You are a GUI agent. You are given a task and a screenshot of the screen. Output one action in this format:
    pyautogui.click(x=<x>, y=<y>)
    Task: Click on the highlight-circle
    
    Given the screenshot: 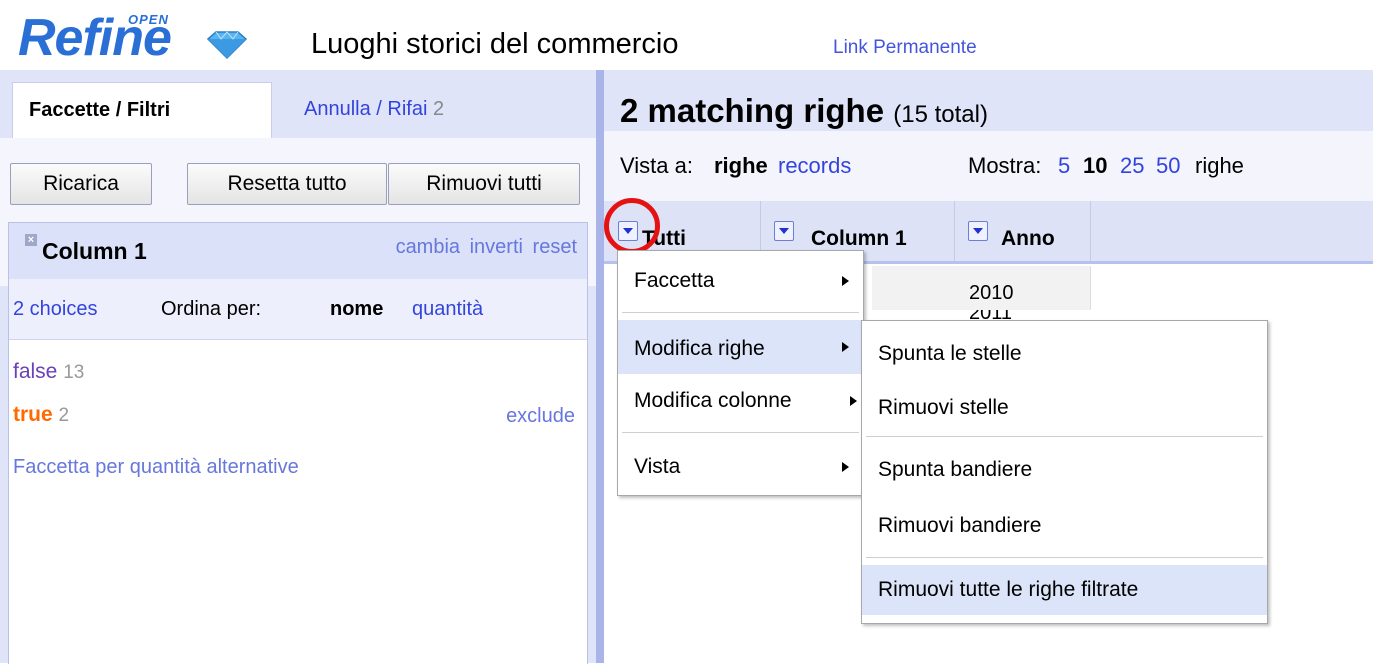 What is the action you would take?
    pyautogui.click(x=632, y=226)
    